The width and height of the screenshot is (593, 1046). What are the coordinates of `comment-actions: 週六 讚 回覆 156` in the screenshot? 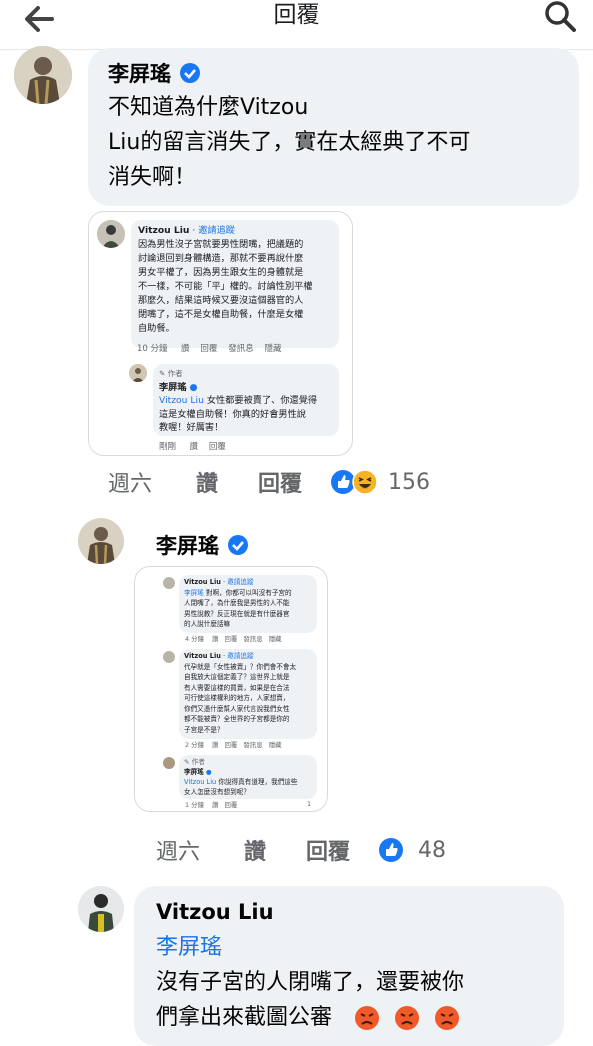 It's located at (269, 482).